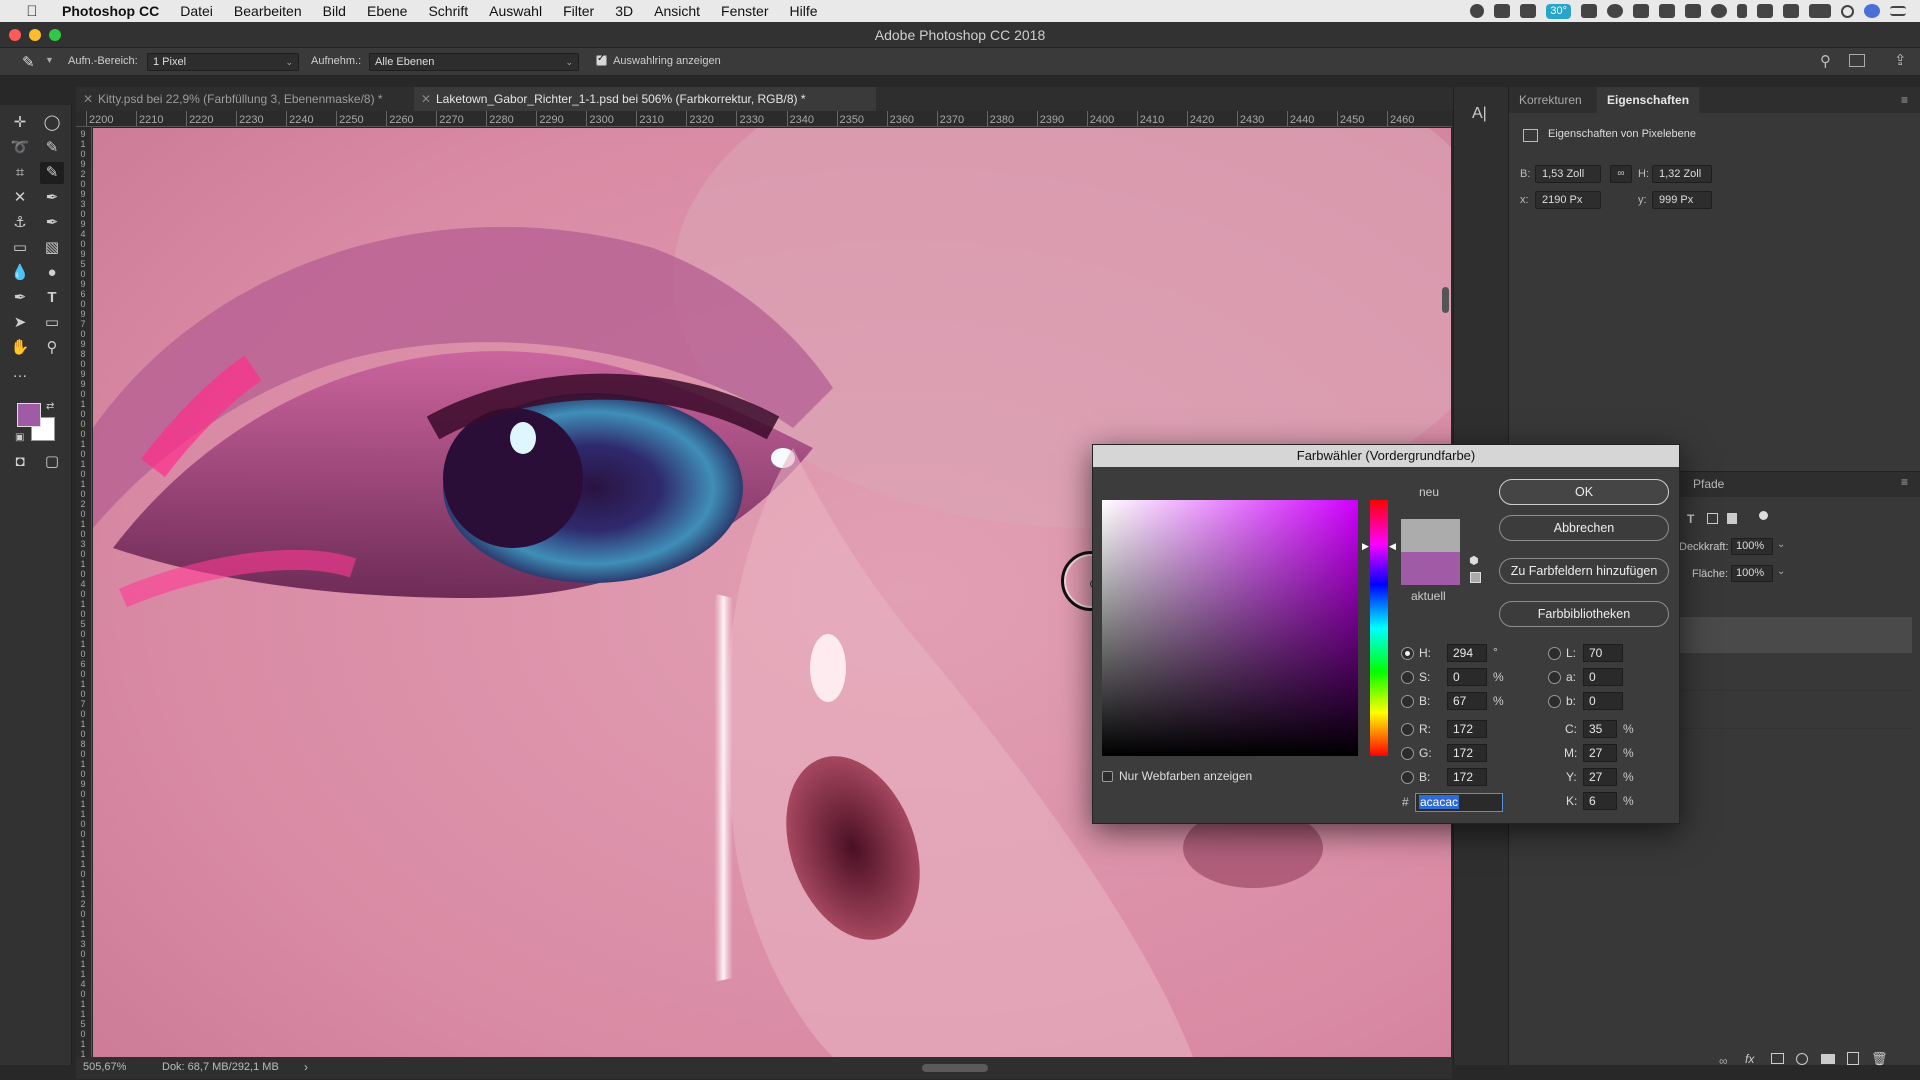 This screenshot has height=1080, width=1920. Describe the element at coordinates (28, 62) in the screenshot. I see `eyedropper-preset-icon: ✎` at that location.